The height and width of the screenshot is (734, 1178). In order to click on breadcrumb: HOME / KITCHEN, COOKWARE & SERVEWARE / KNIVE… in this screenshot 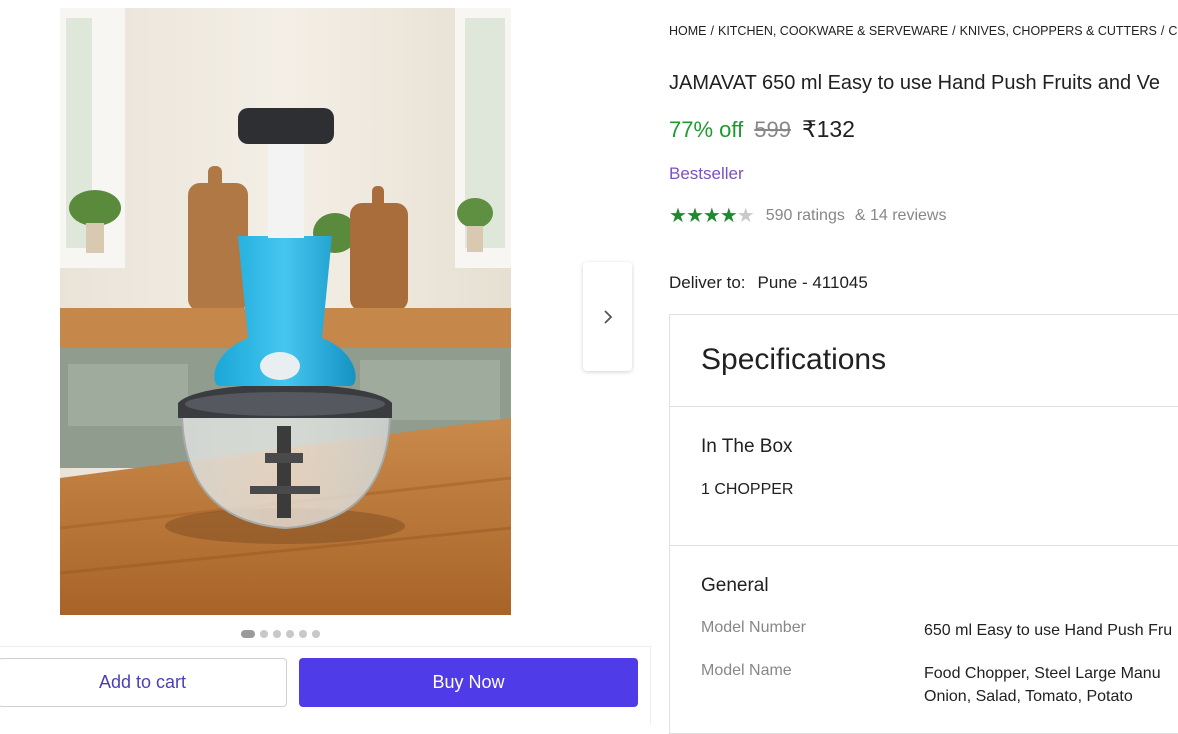, I will do `click(923, 31)`.